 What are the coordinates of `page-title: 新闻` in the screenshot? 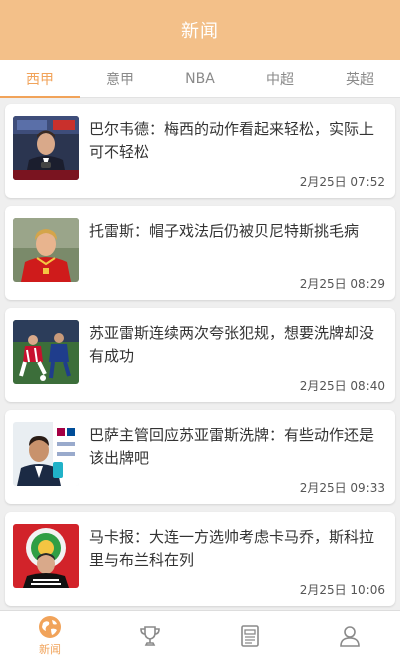 It's located at (200, 31).